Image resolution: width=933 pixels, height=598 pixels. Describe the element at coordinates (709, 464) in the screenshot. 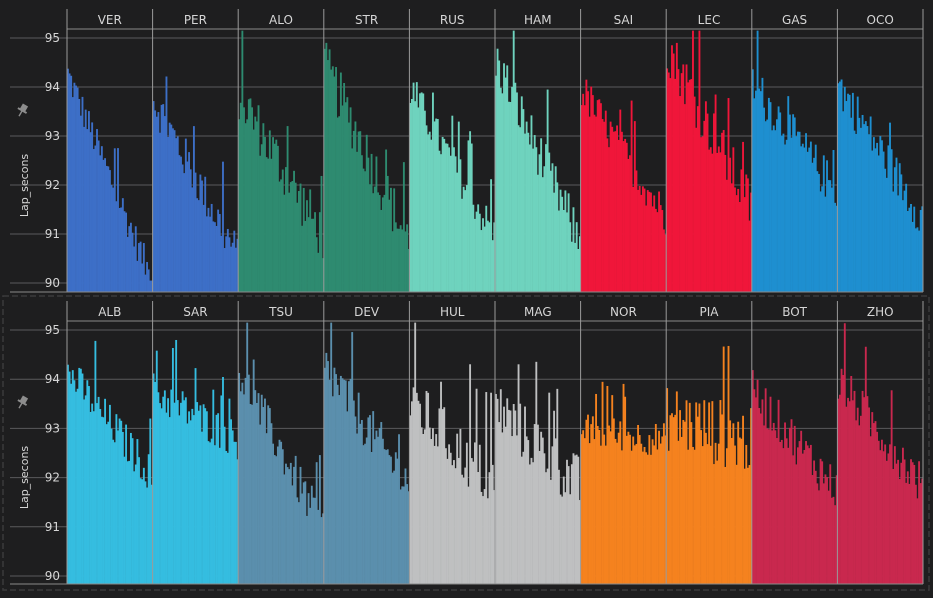

I see `series-pia` at that location.